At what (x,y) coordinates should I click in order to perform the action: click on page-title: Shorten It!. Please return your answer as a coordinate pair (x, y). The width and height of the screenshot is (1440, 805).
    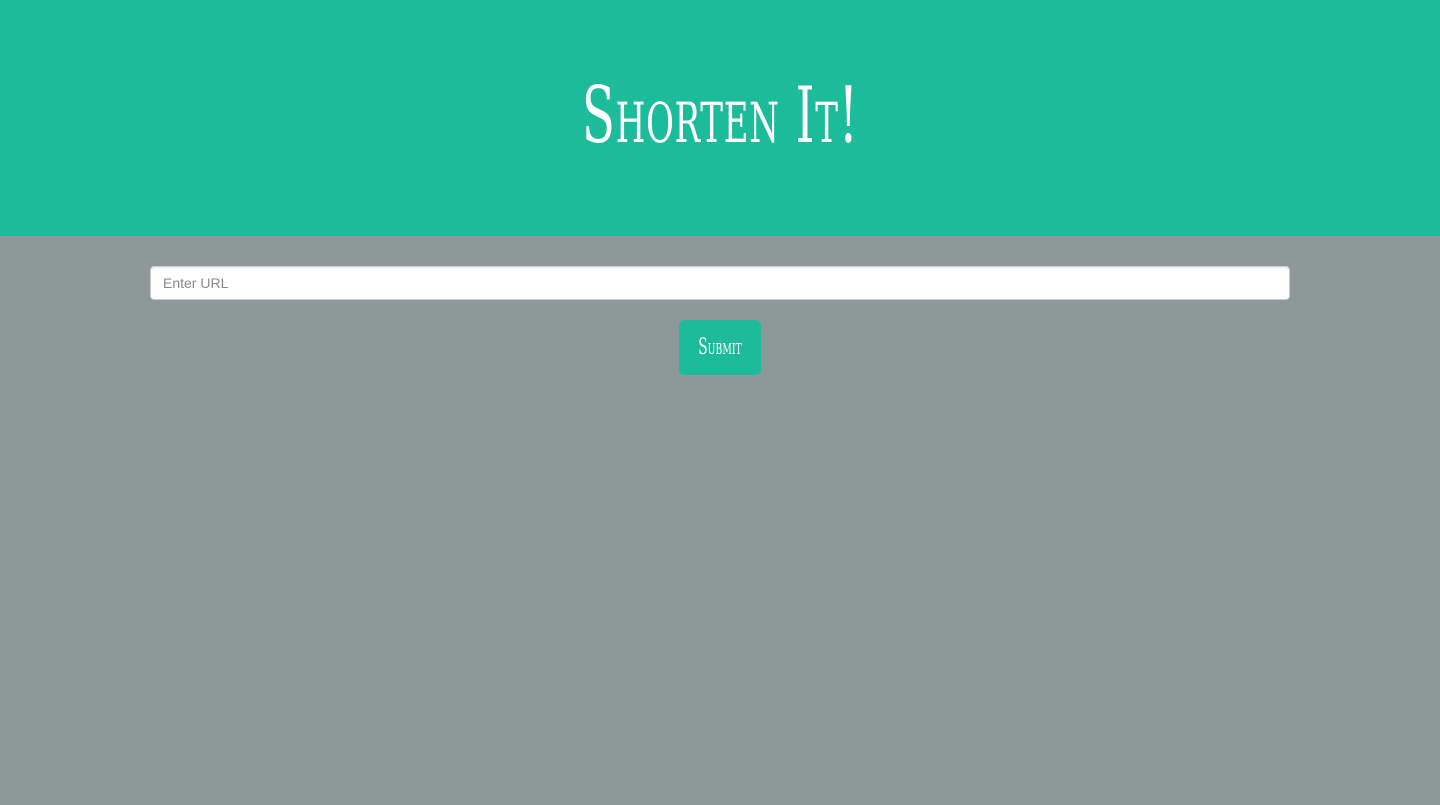
    Looking at the image, I should click on (720, 116).